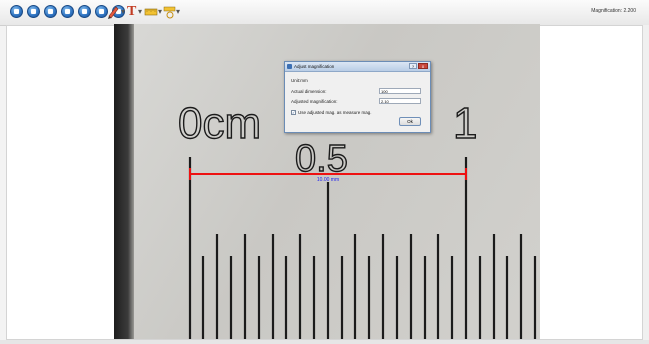 This screenshot has width=649, height=344. Describe the element at coordinates (131, 11) in the screenshot. I see `text-tool-icon: T` at that location.